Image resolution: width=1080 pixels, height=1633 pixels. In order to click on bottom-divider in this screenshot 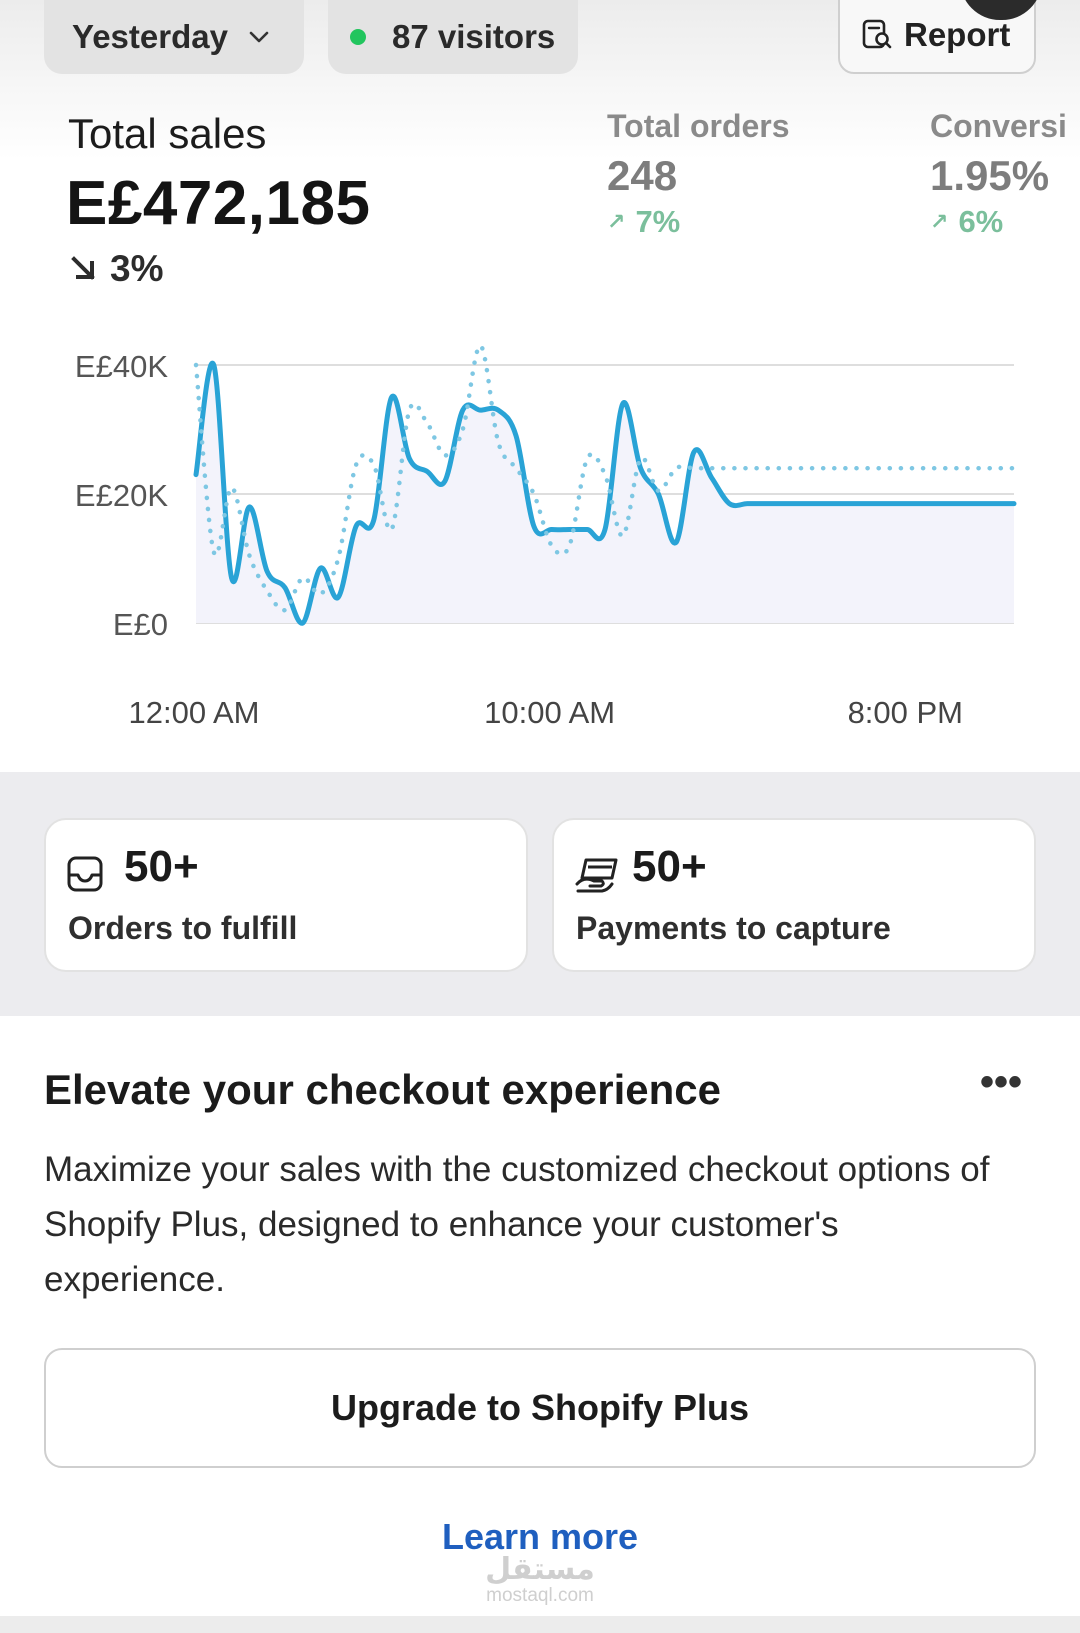, I will do `click(540, 1624)`.